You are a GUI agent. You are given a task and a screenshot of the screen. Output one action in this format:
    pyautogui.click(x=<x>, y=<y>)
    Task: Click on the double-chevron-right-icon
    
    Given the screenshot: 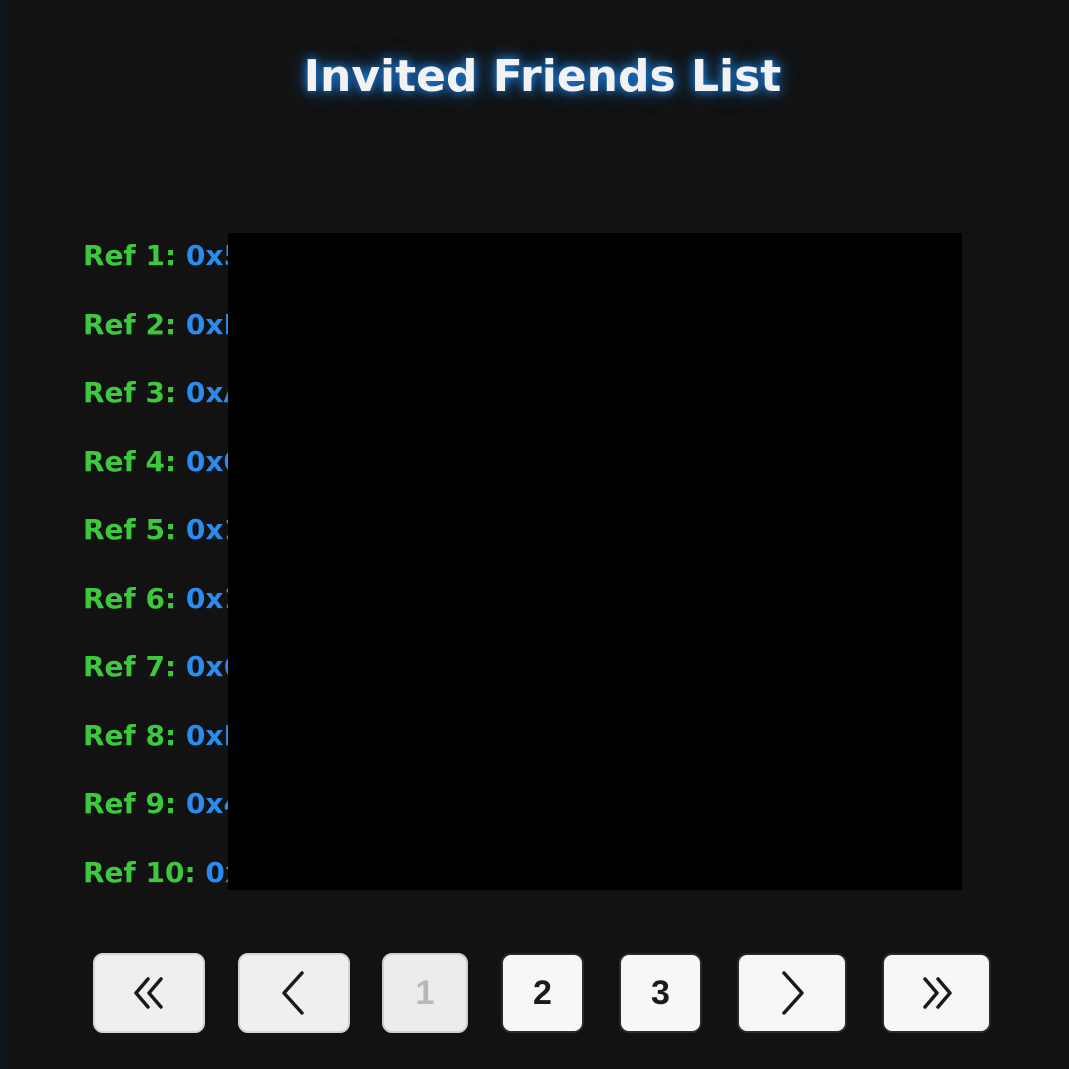 What is the action you would take?
    pyautogui.click(x=937, y=993)
    